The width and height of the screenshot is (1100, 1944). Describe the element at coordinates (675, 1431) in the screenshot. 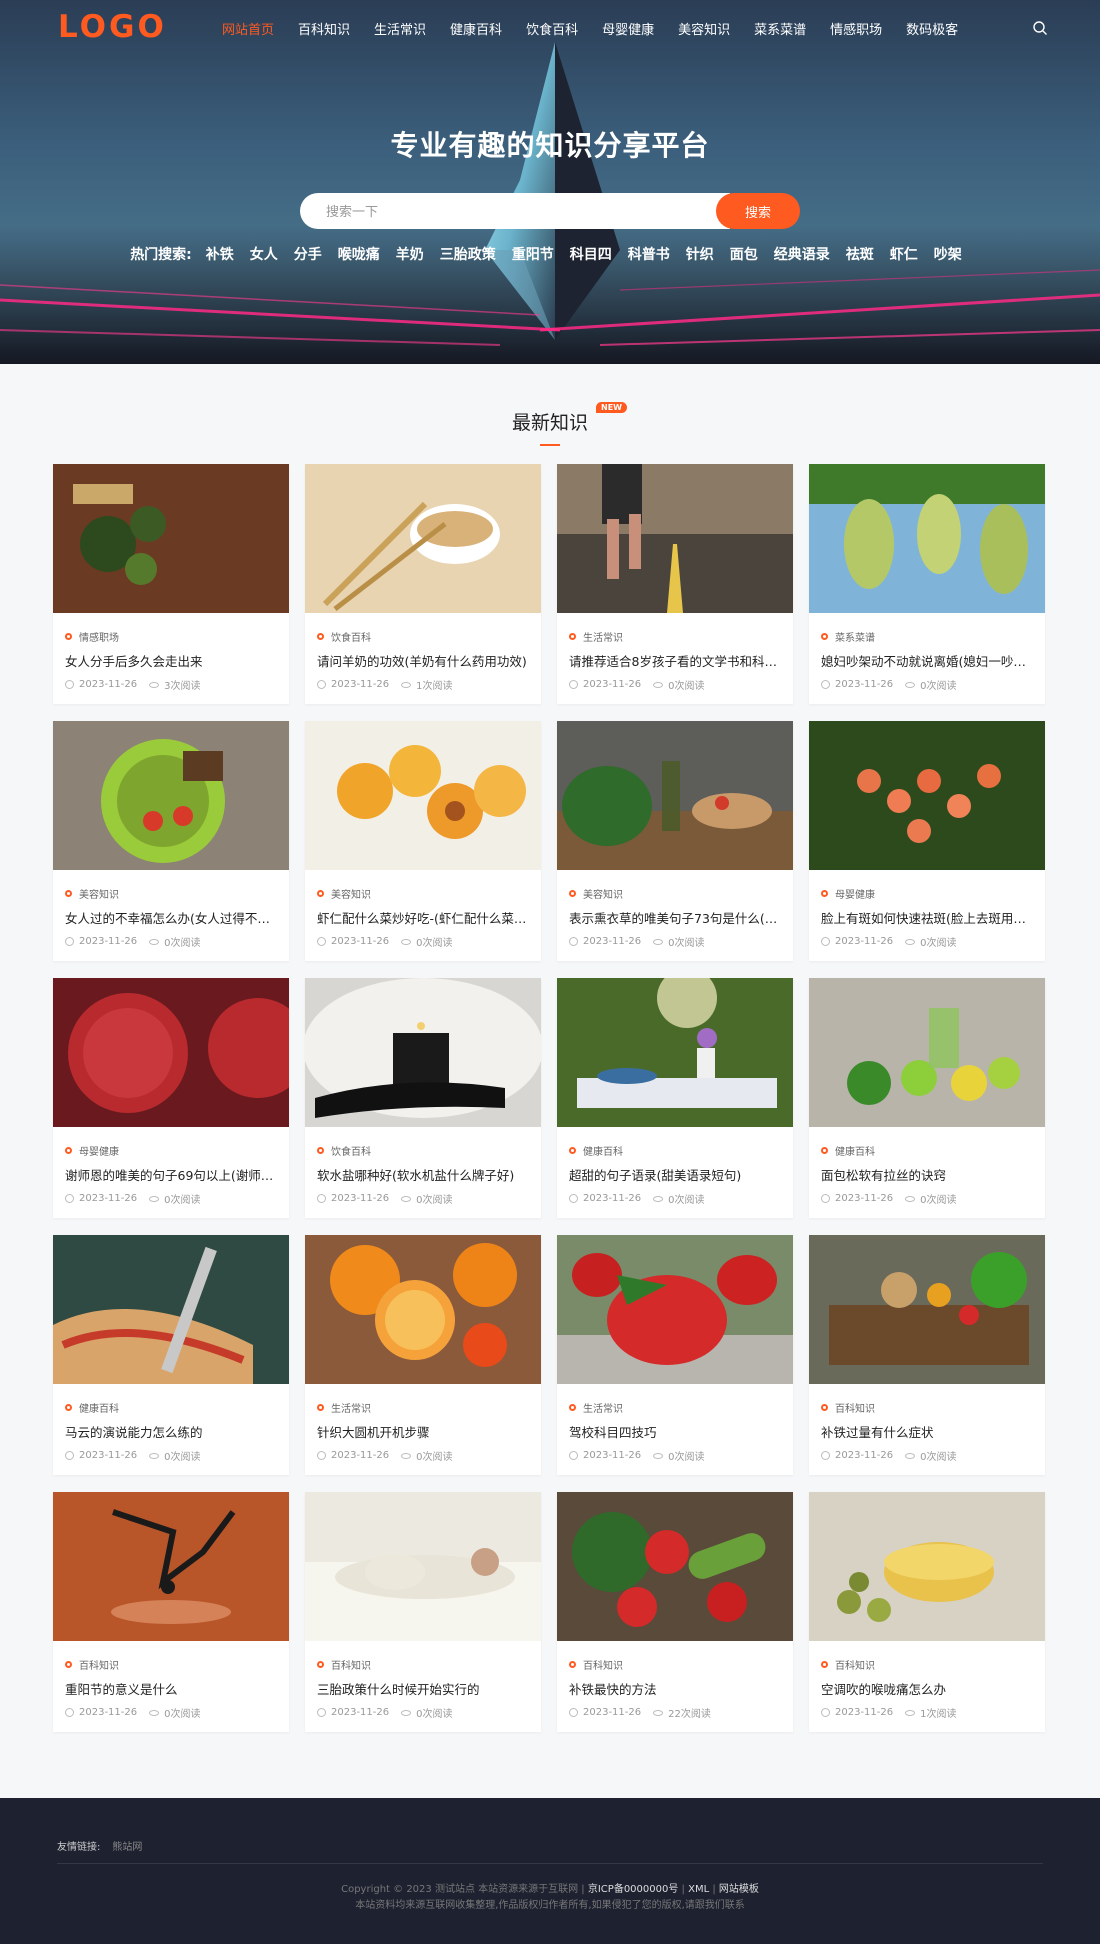

I see `article-title: 驾校科目四技巧` at that location.